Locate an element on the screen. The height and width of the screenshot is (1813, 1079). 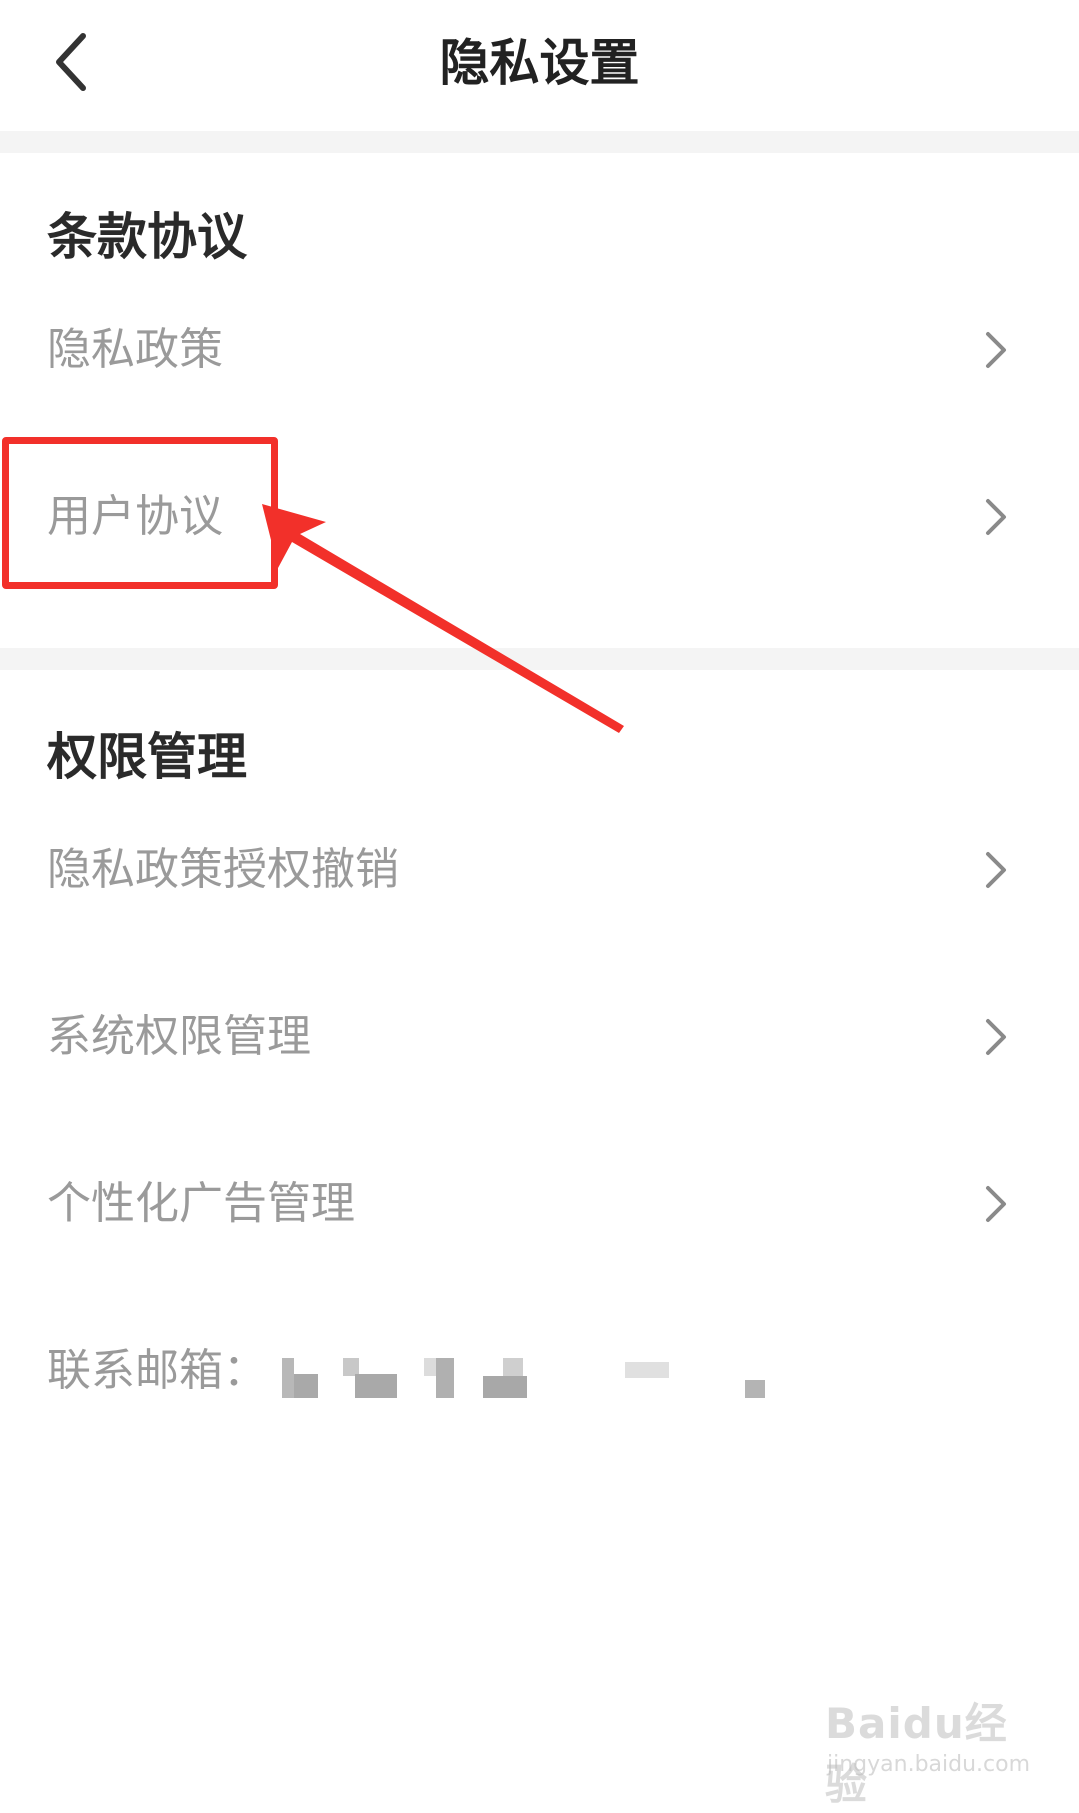
menu-item-label: 隐私政策 is located at coordinates (135, 349).